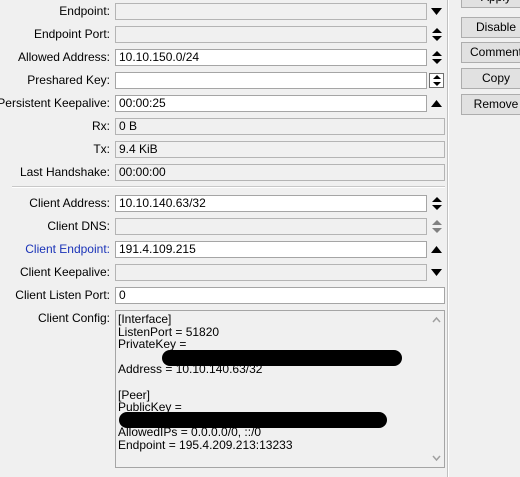 This screenshot has height=477, width=520. Describe the element at coordinates (62, 295) in the screenshot. I see `client-listen-port-label: Client Listen Port:` at that location.